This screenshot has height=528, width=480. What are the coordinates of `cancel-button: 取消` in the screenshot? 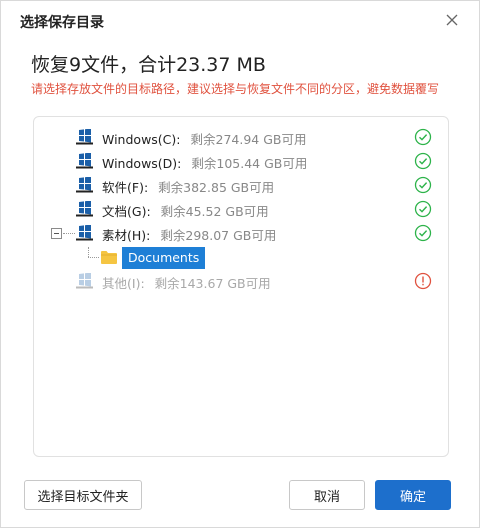 It's located at (327, 495).